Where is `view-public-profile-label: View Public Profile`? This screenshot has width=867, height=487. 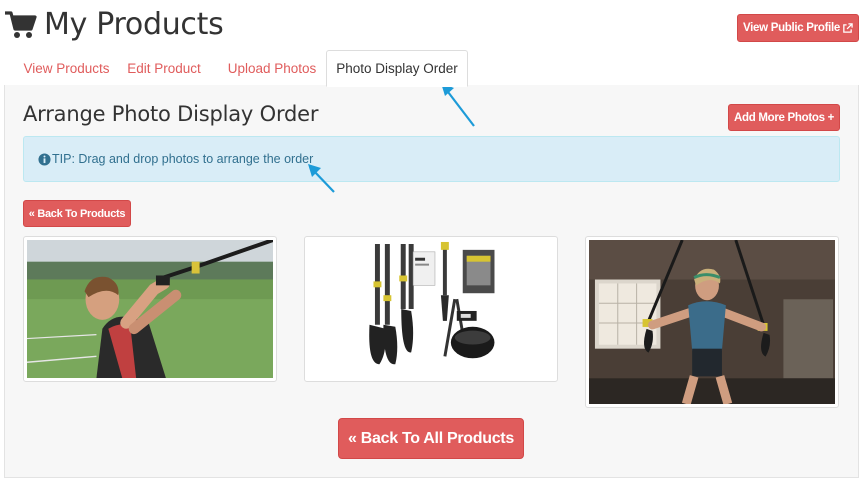
view-public-profile-label: View Public Profile is located at coordinates (791, 28).